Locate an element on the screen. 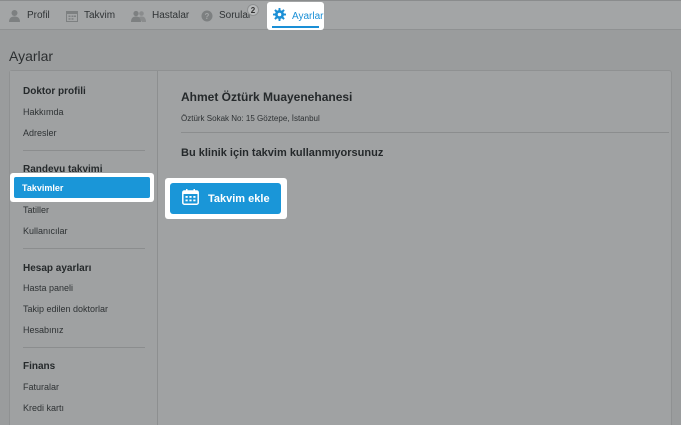  sidebar-item-kredi-karti: Kredi kartı is located at coordinates (43, 408).